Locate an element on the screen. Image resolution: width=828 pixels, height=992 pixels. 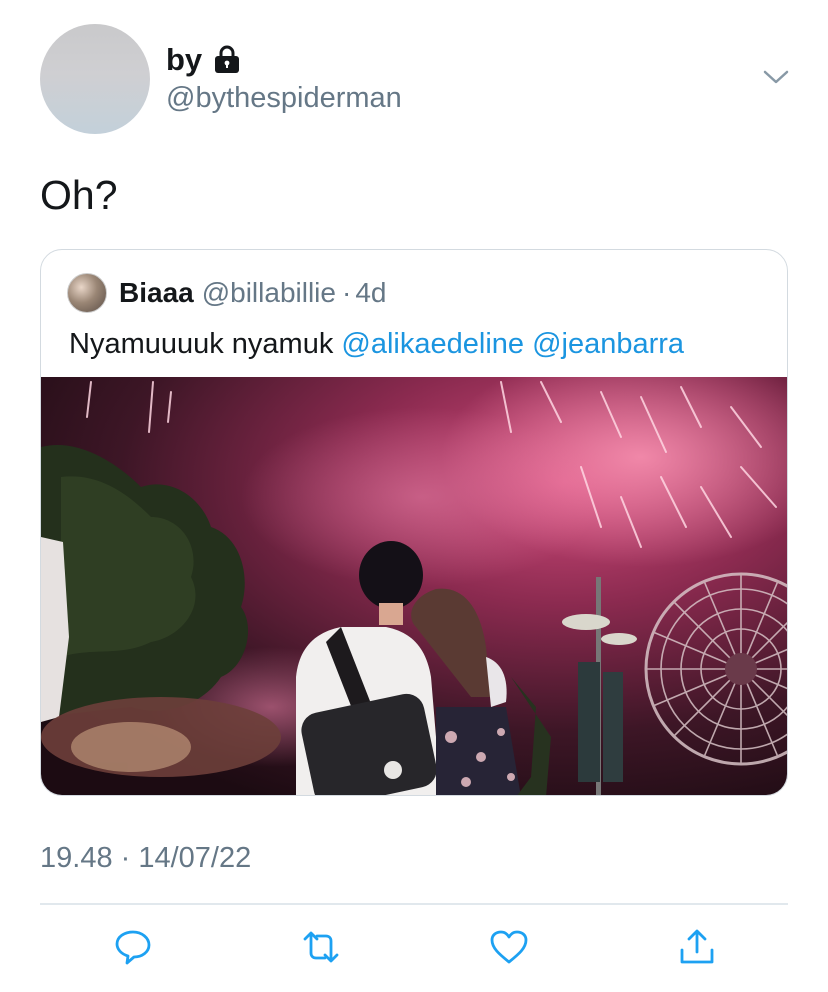
tweet-timestamp: 19.48 · 14/07/22 is located at coordinates (145, 858).